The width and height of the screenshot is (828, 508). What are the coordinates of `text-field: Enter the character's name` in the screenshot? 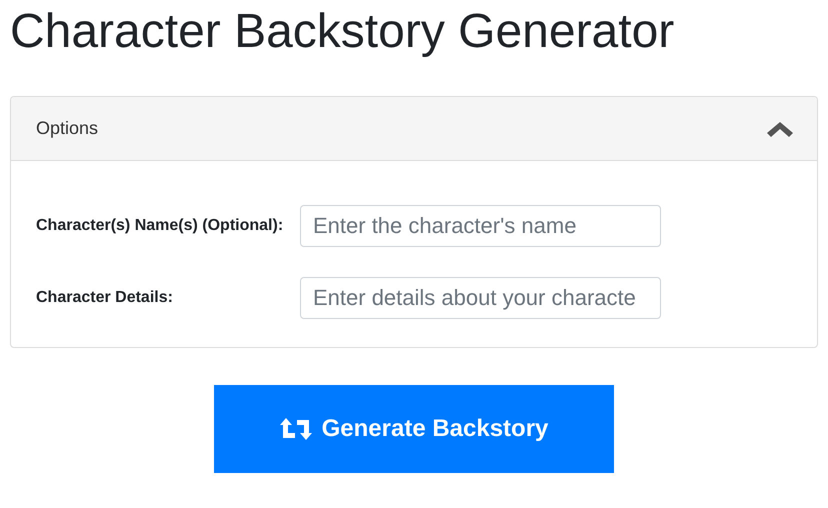 It's located at (480, 226).